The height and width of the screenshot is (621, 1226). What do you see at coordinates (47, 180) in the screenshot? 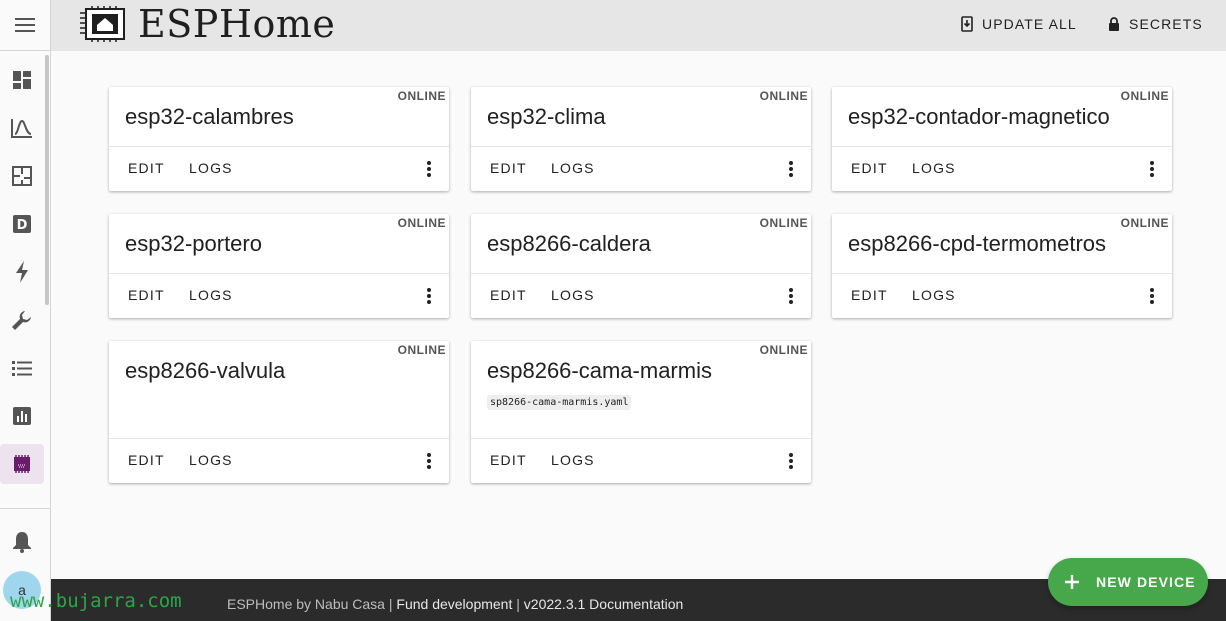
I see `sidebar-scrollbar` at bounding box center [47, 180].